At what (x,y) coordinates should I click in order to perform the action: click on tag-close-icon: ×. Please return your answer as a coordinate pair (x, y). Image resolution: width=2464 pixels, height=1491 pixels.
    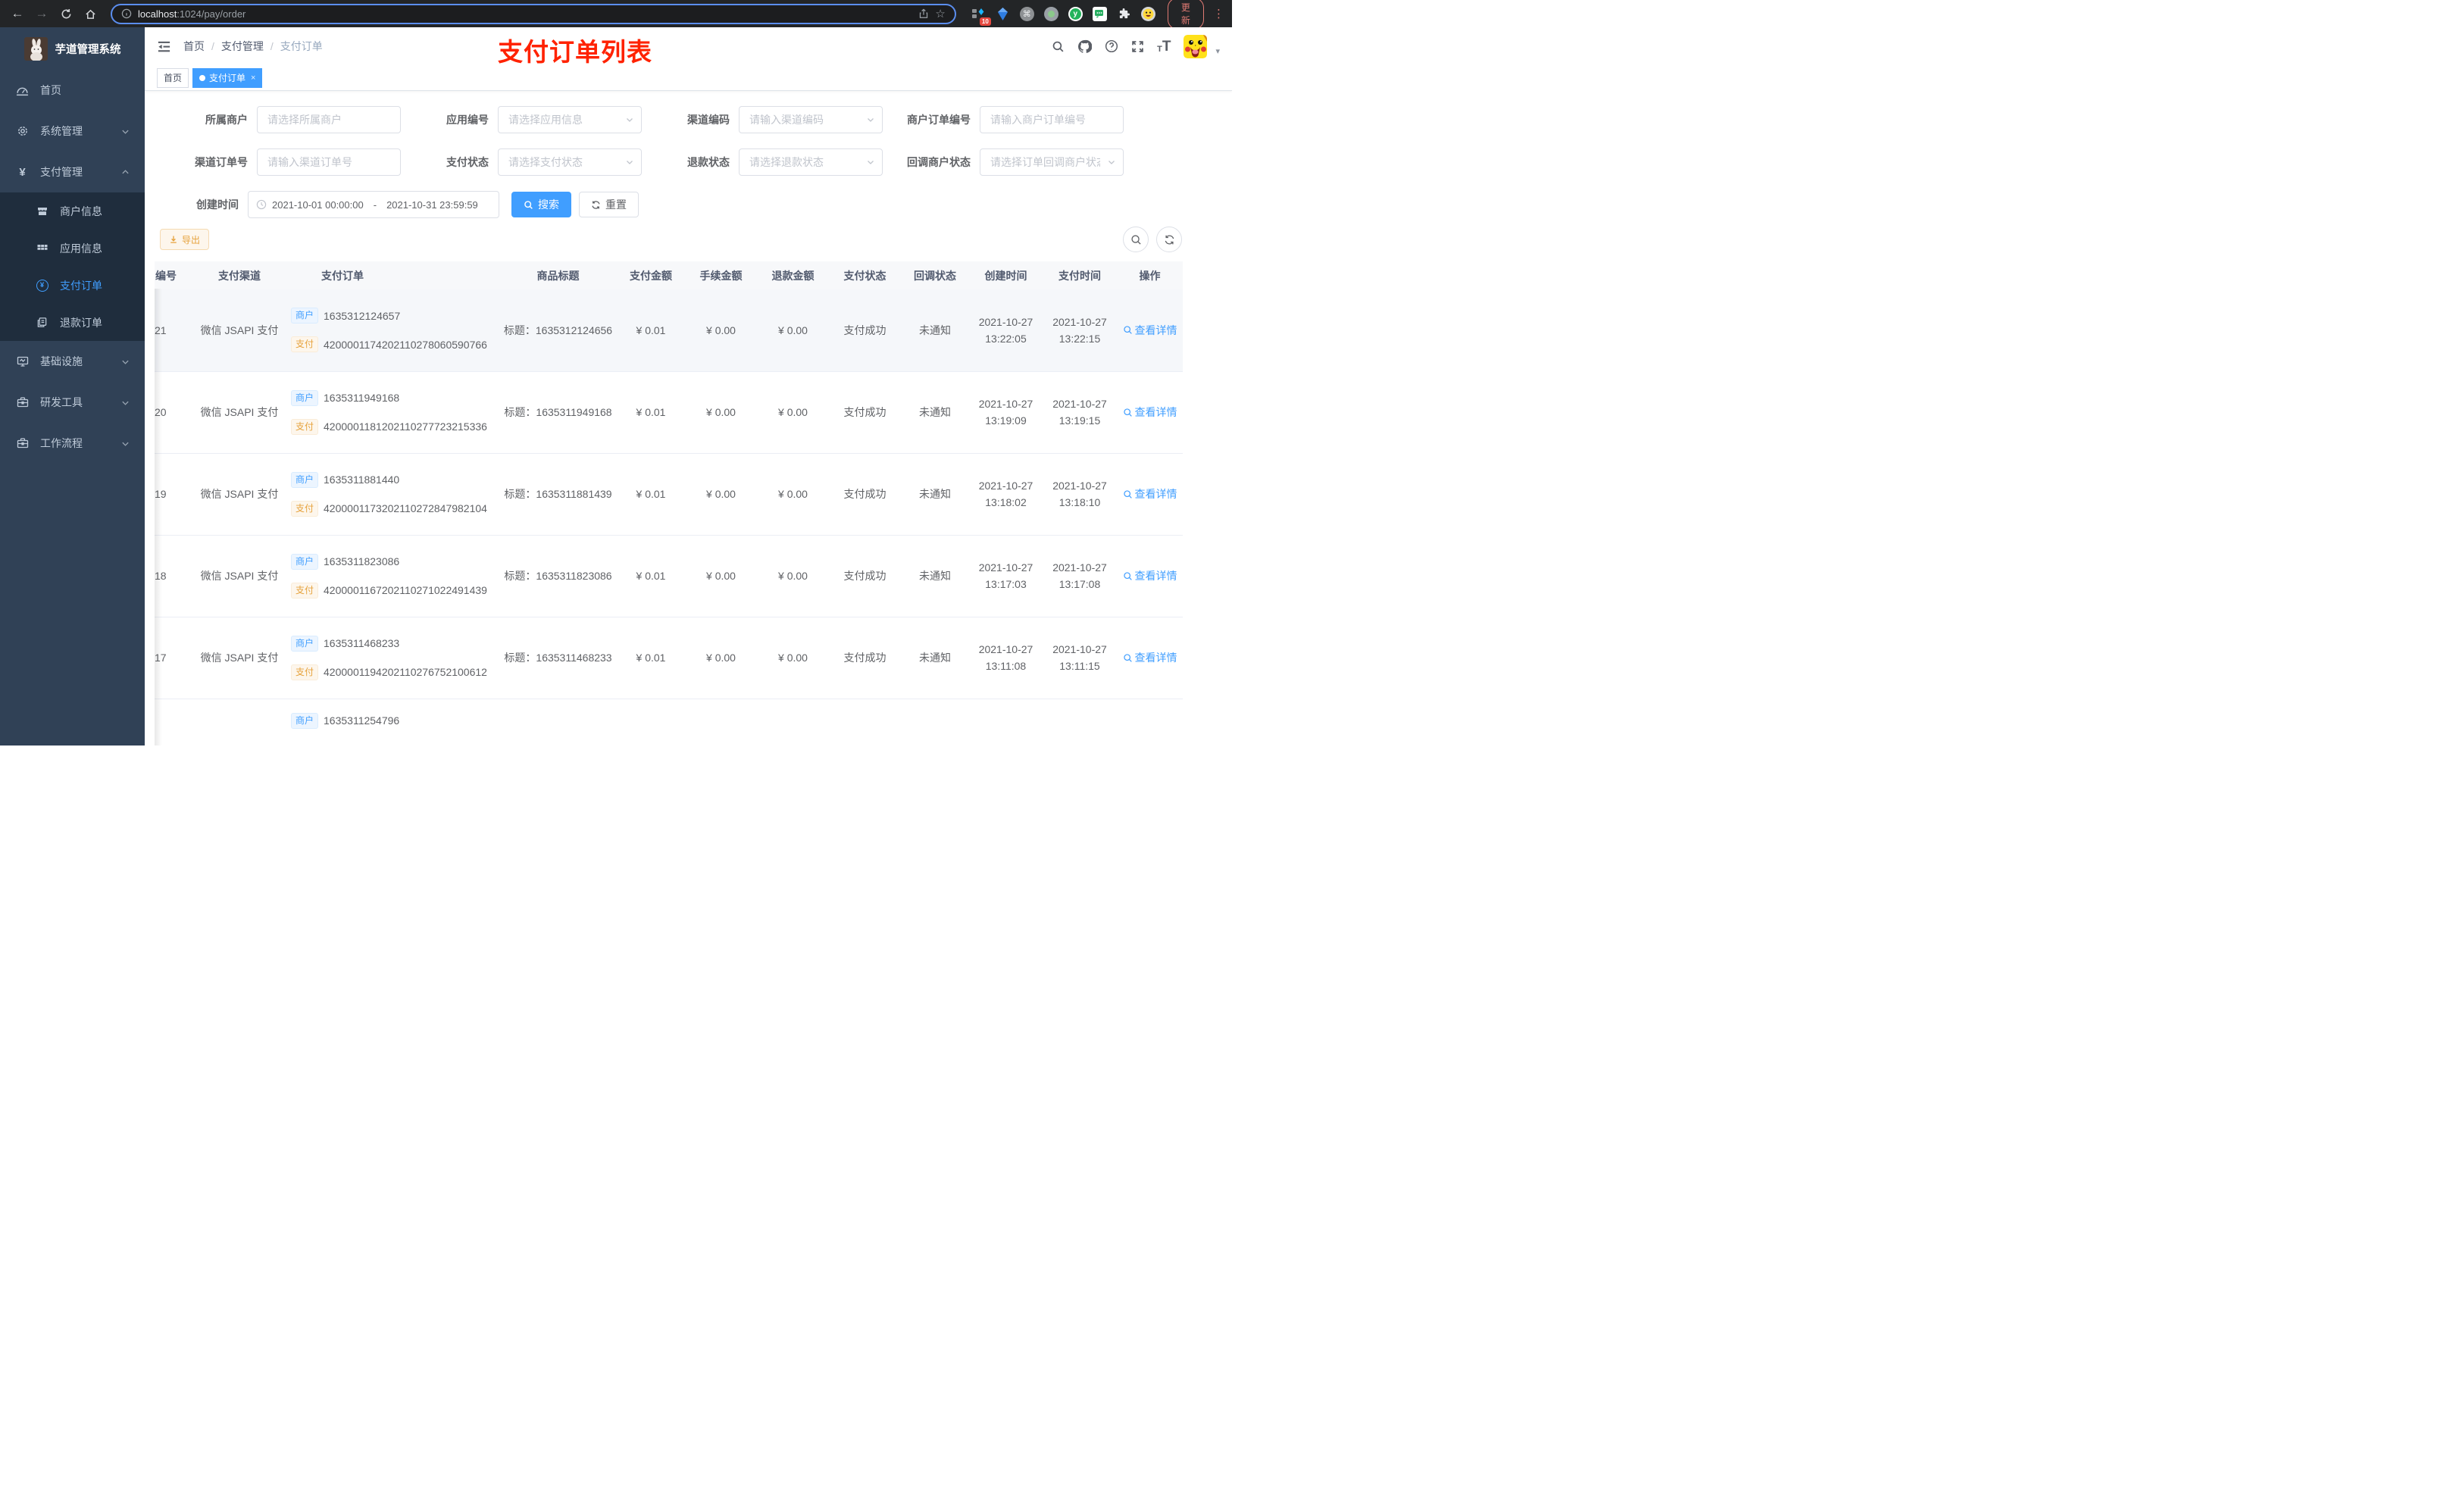
    Looking at the image, I should click on (253, 78).